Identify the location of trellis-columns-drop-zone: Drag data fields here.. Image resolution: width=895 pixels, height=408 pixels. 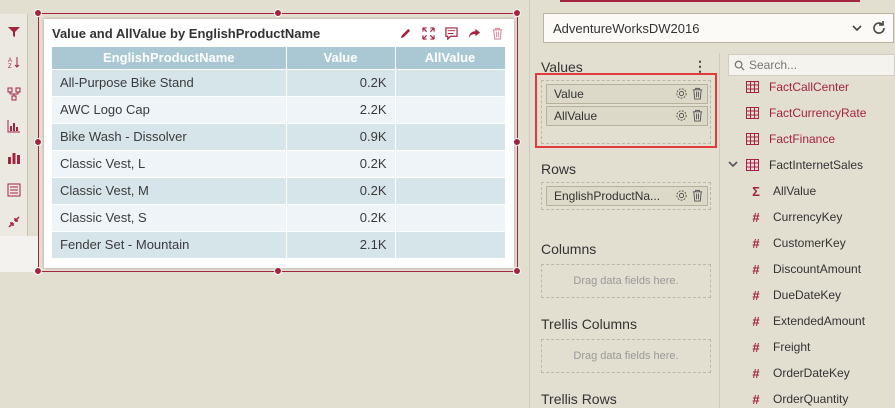
(626, 356).